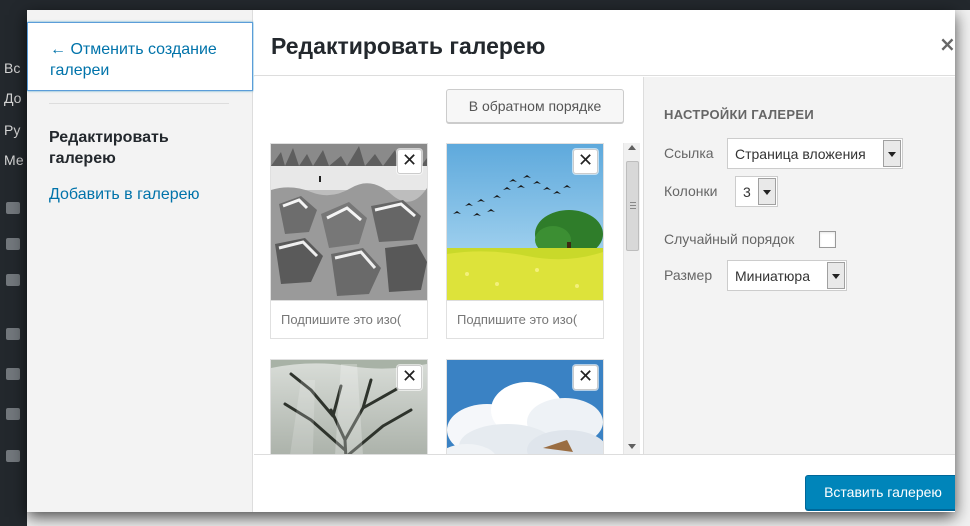 The width and height of the screenshot is (970, 526). What do you see at coordinates (947, 44) in the screenshot?
I see `close-icon: ×` at bounding box center [947, 44].